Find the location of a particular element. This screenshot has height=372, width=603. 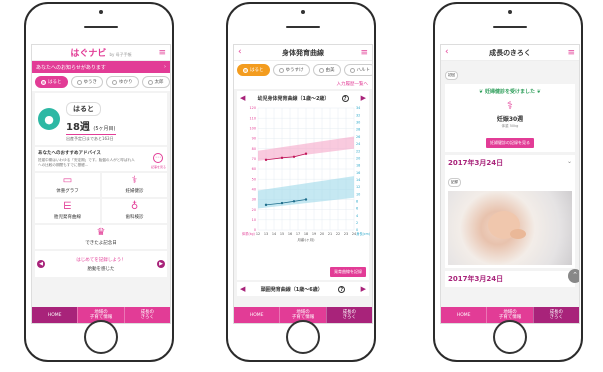

app-header: ‹ 成長のきろく ≡ is located at coordinates (510, 53).